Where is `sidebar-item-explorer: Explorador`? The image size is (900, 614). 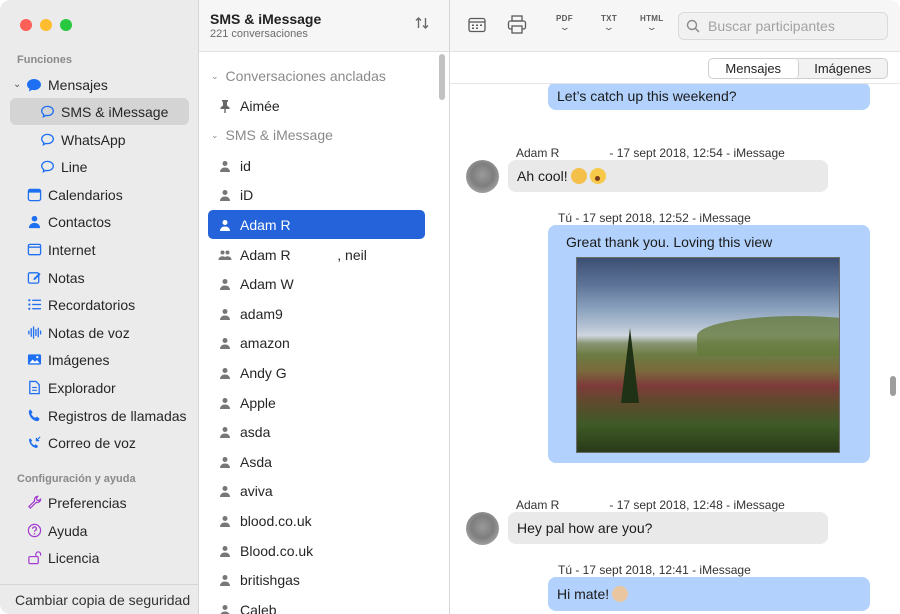 sidebar-item-explorer: Explorador is located at coordinates (99, 387).